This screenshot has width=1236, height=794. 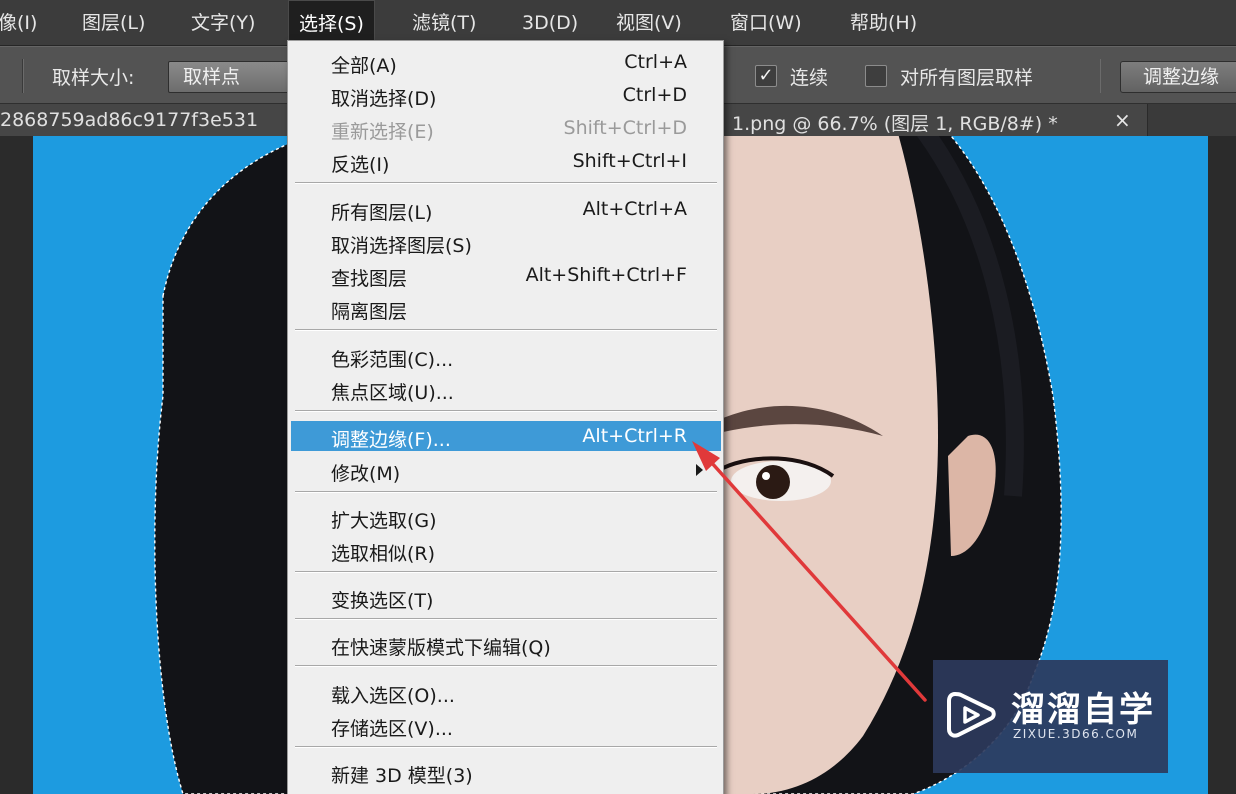 I want to click on sample-size-select: 取样点, so click(x=233, y=77).